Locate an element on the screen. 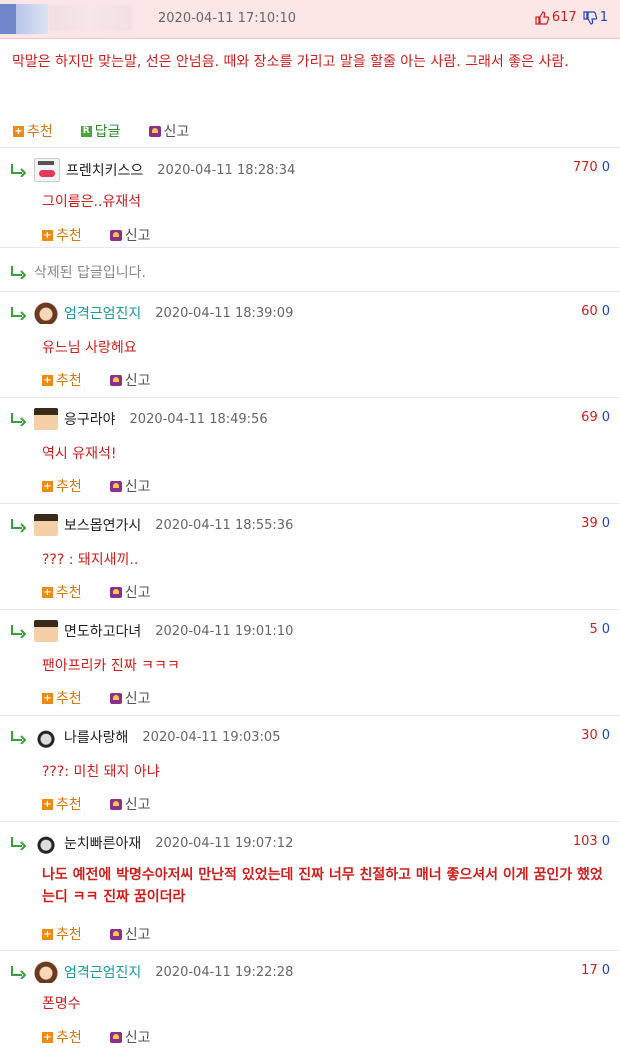 This screenshot has height=1056, width=620. reply-votes: 770 0 is located at coordinates (591, 167).